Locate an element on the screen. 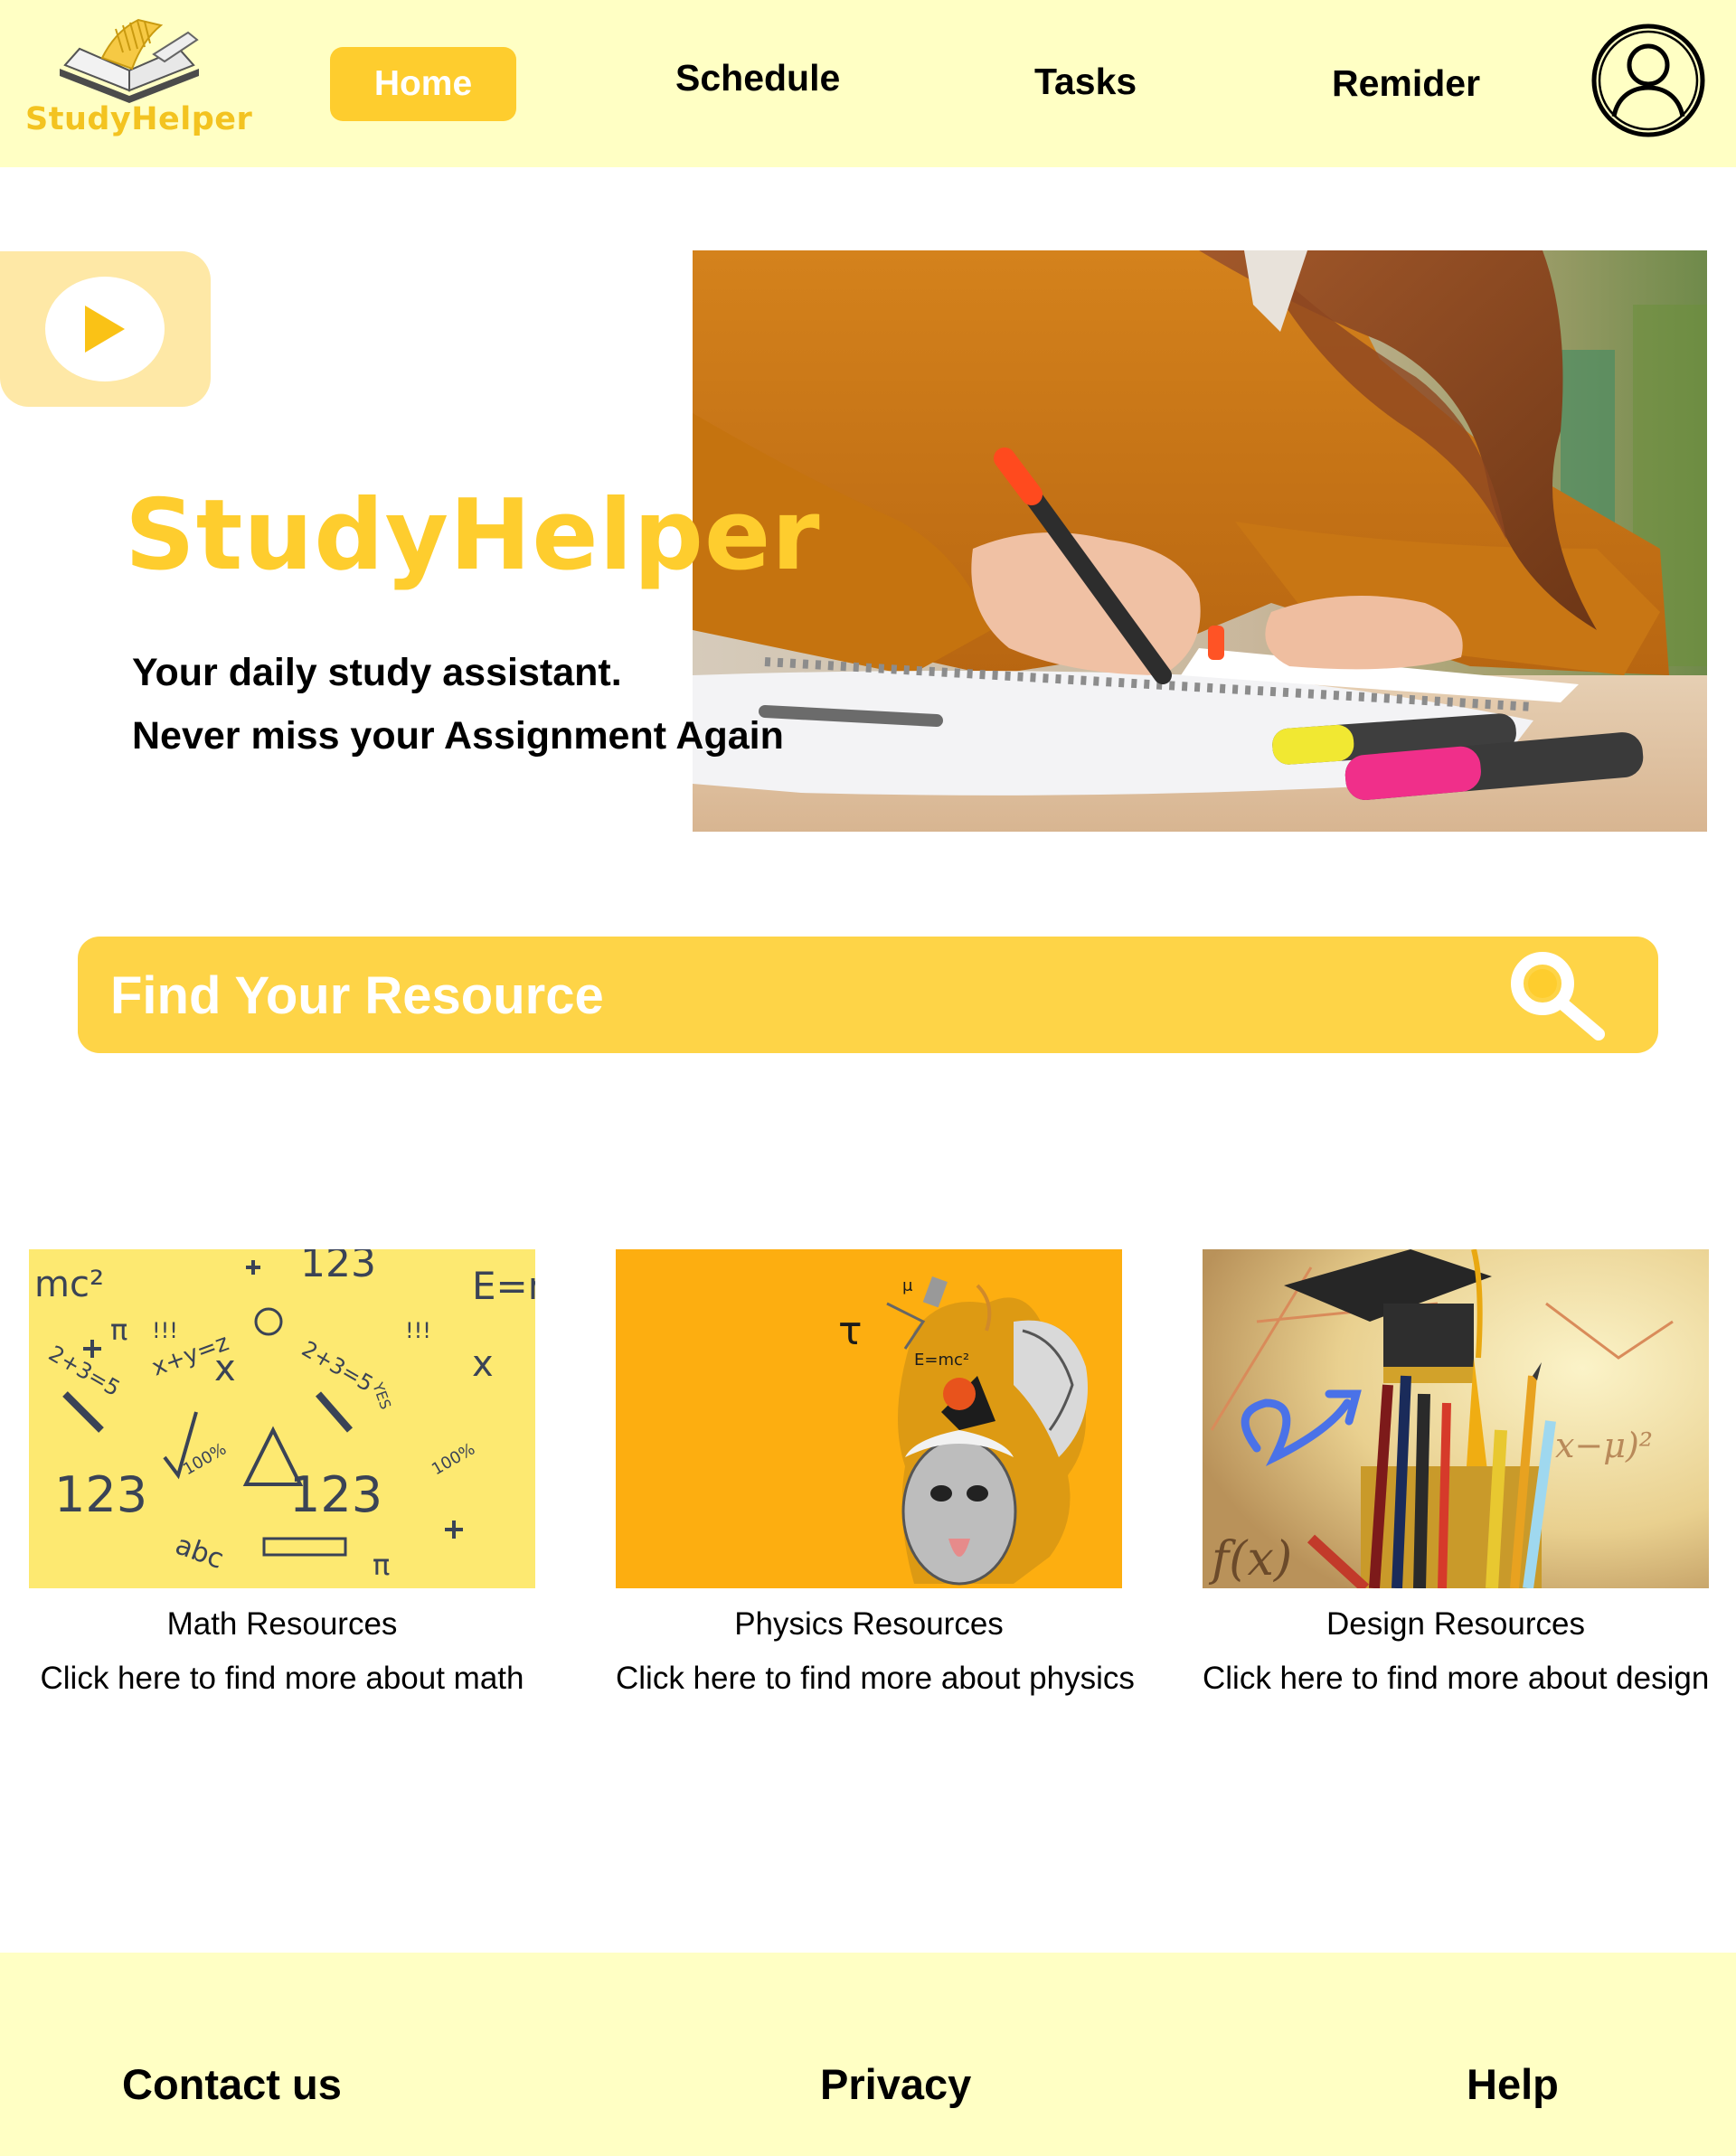 This screenshot has height=2156, width=1736. hero-title: StudyHelper is located at coordinates (473, 535).